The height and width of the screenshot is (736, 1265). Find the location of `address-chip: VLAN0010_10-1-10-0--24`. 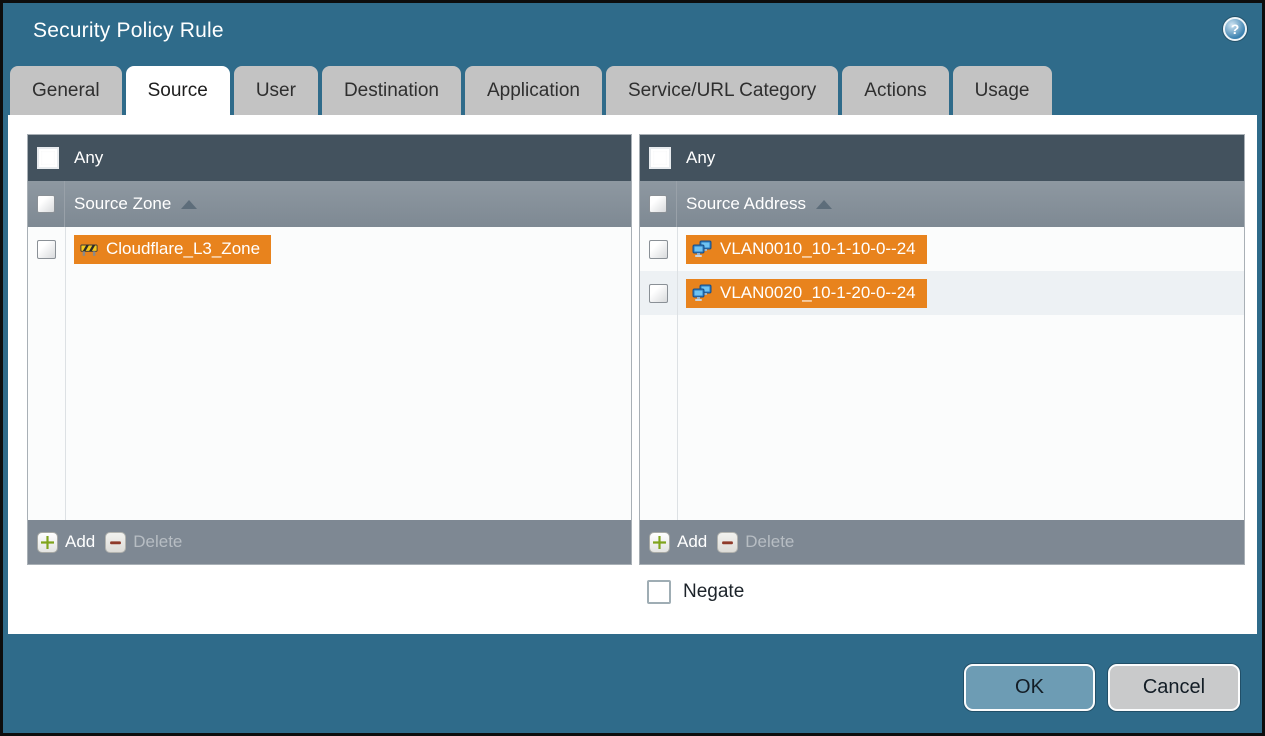

address-chip: VLAN0010_10-1-10-0--24 is located at coordinates (806, 249).